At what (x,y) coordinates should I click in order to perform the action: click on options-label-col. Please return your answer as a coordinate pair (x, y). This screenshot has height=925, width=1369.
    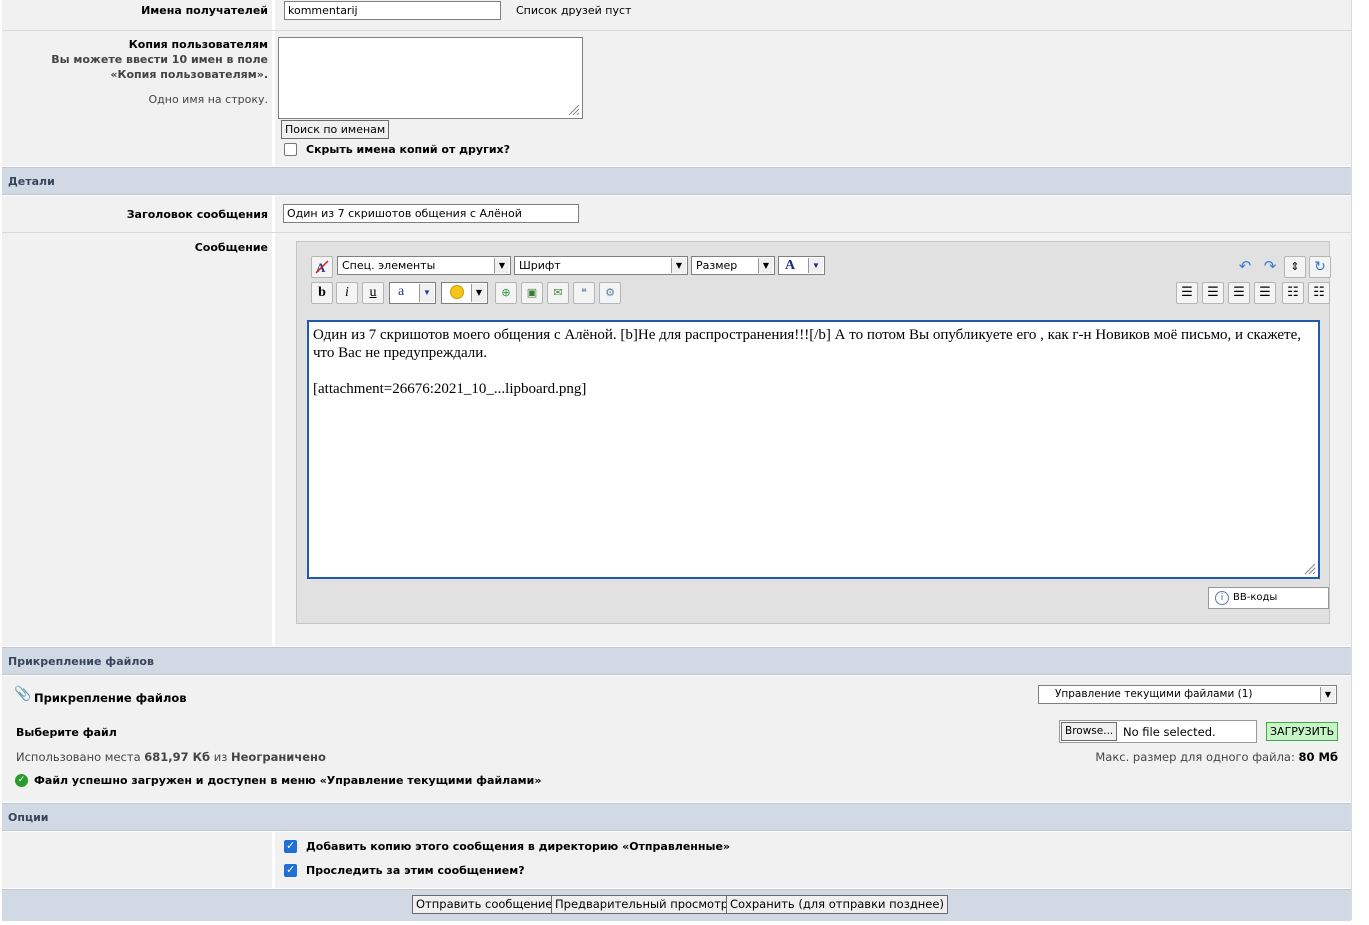
    Looking at the image, I should click on (137, 860).